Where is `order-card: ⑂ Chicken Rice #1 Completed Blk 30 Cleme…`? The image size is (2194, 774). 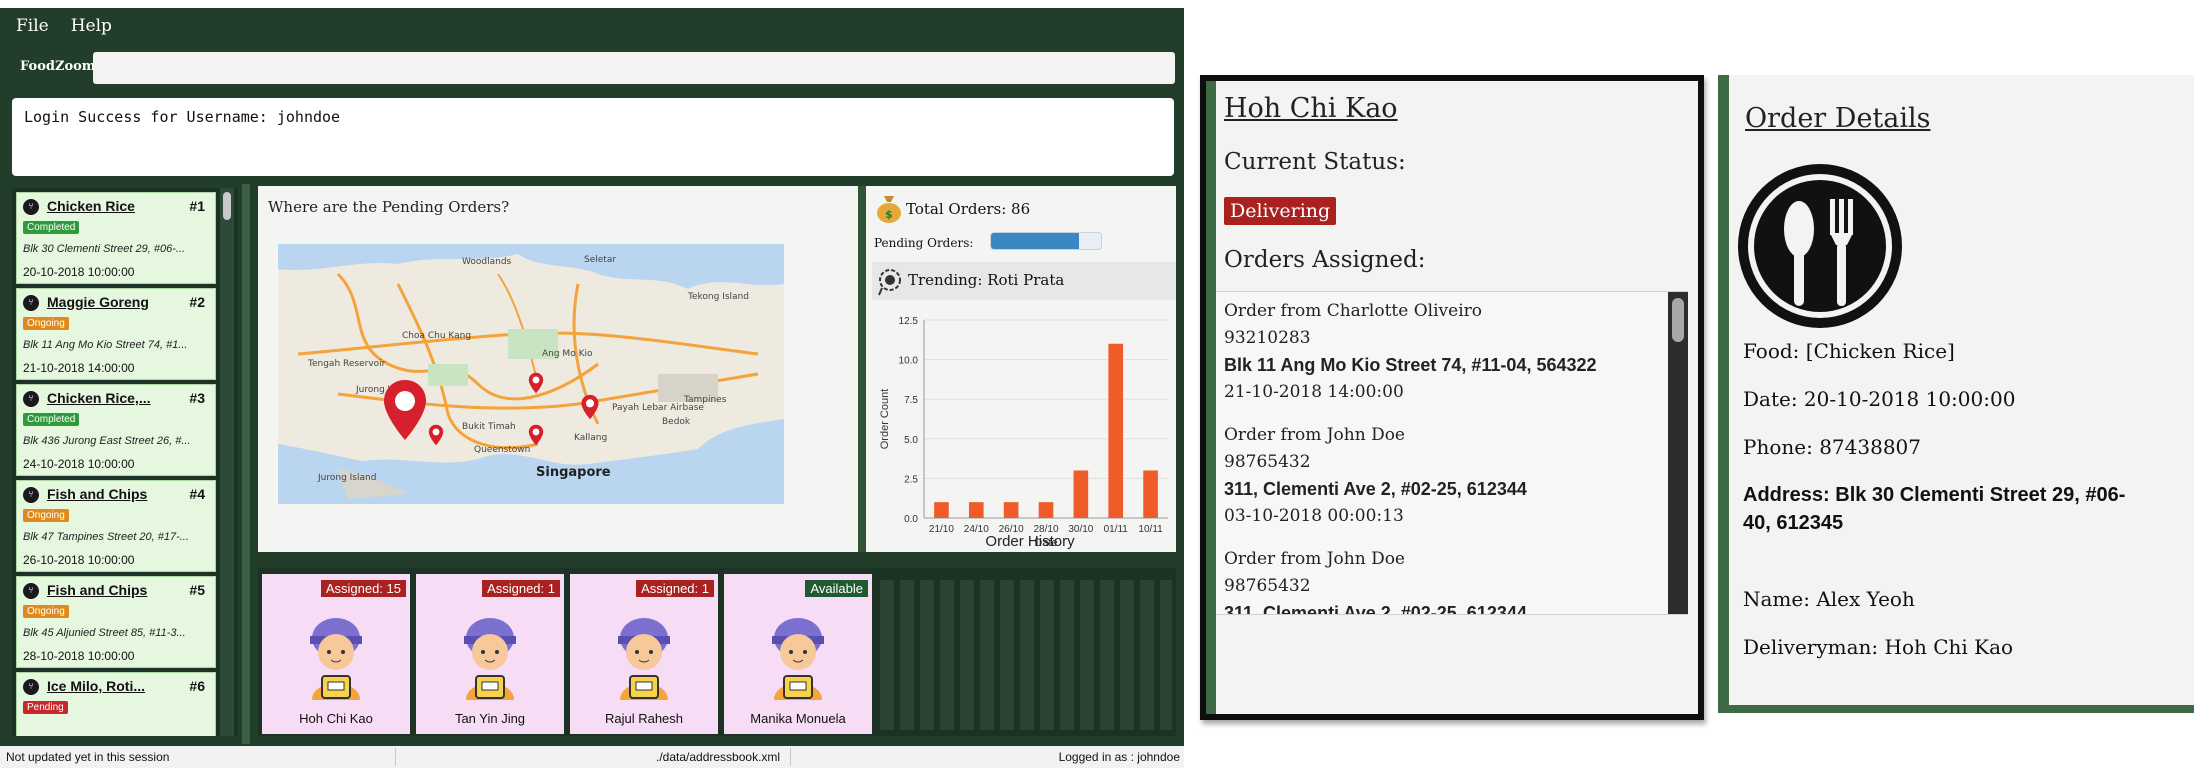 order-card: ⑂ Chicken Rice #1 Completed Blk 30 Cleme… is located at coordinates (116, 238).